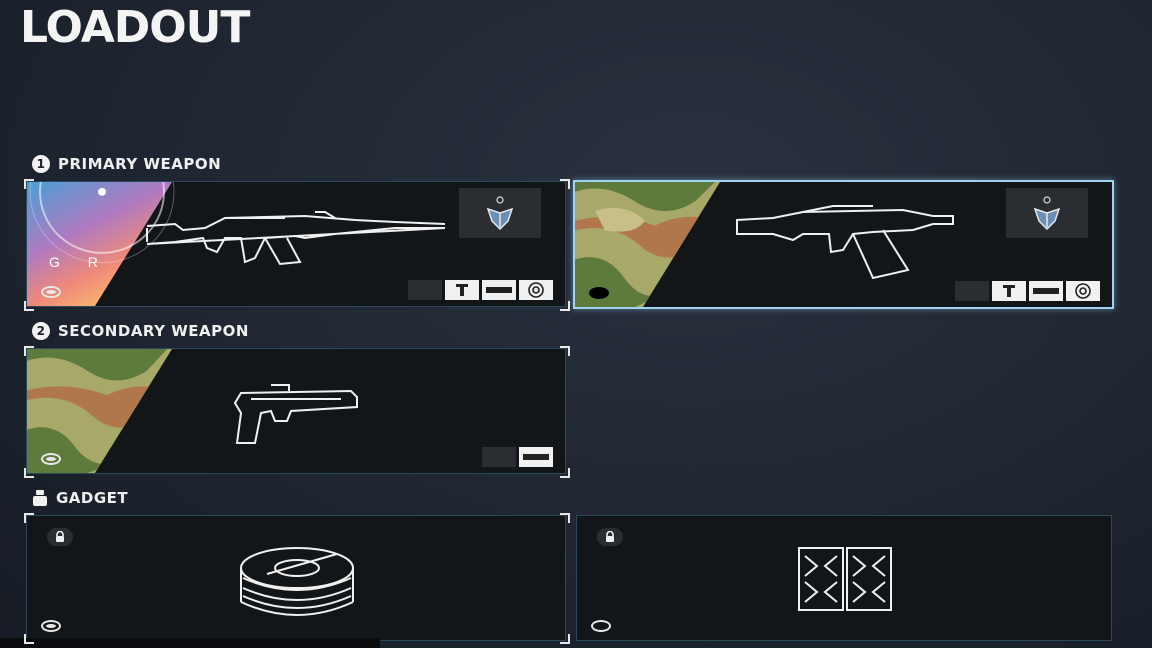 This screenshot has width=1152, height=648. I want to click on smg-icon, so click(845, 242).